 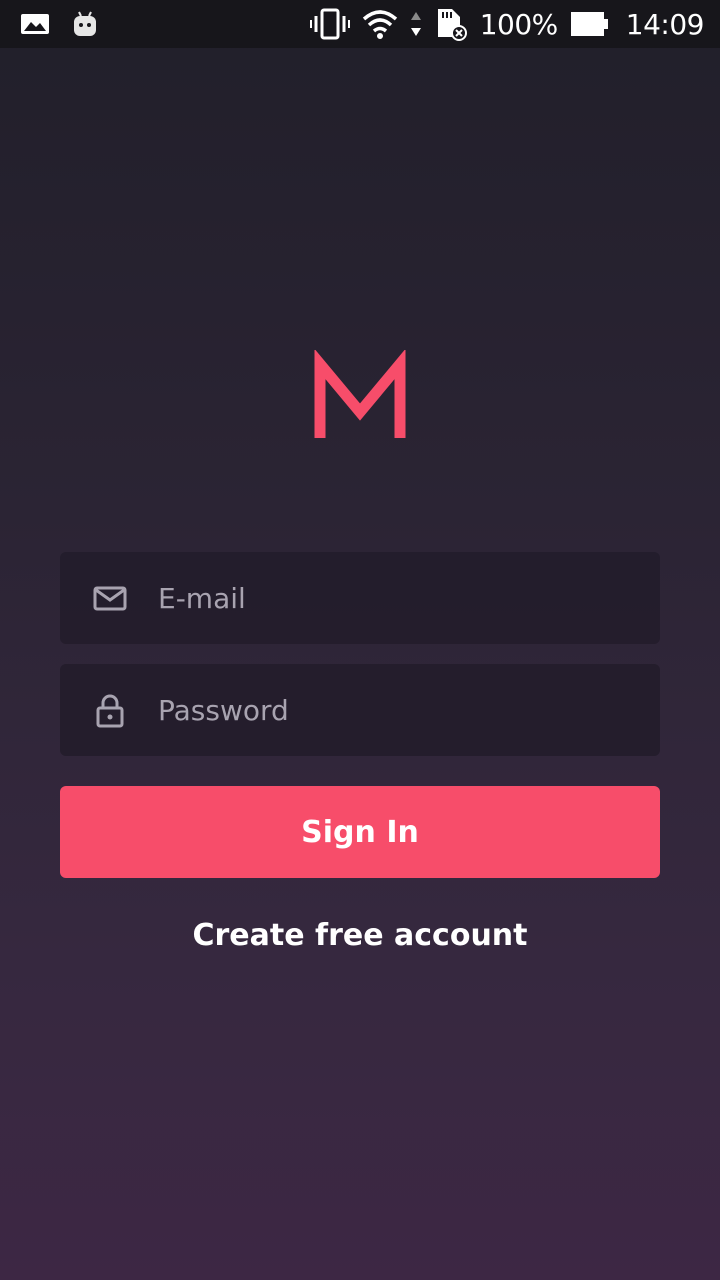 I want to click on password-field, so click(x=360, y=710).